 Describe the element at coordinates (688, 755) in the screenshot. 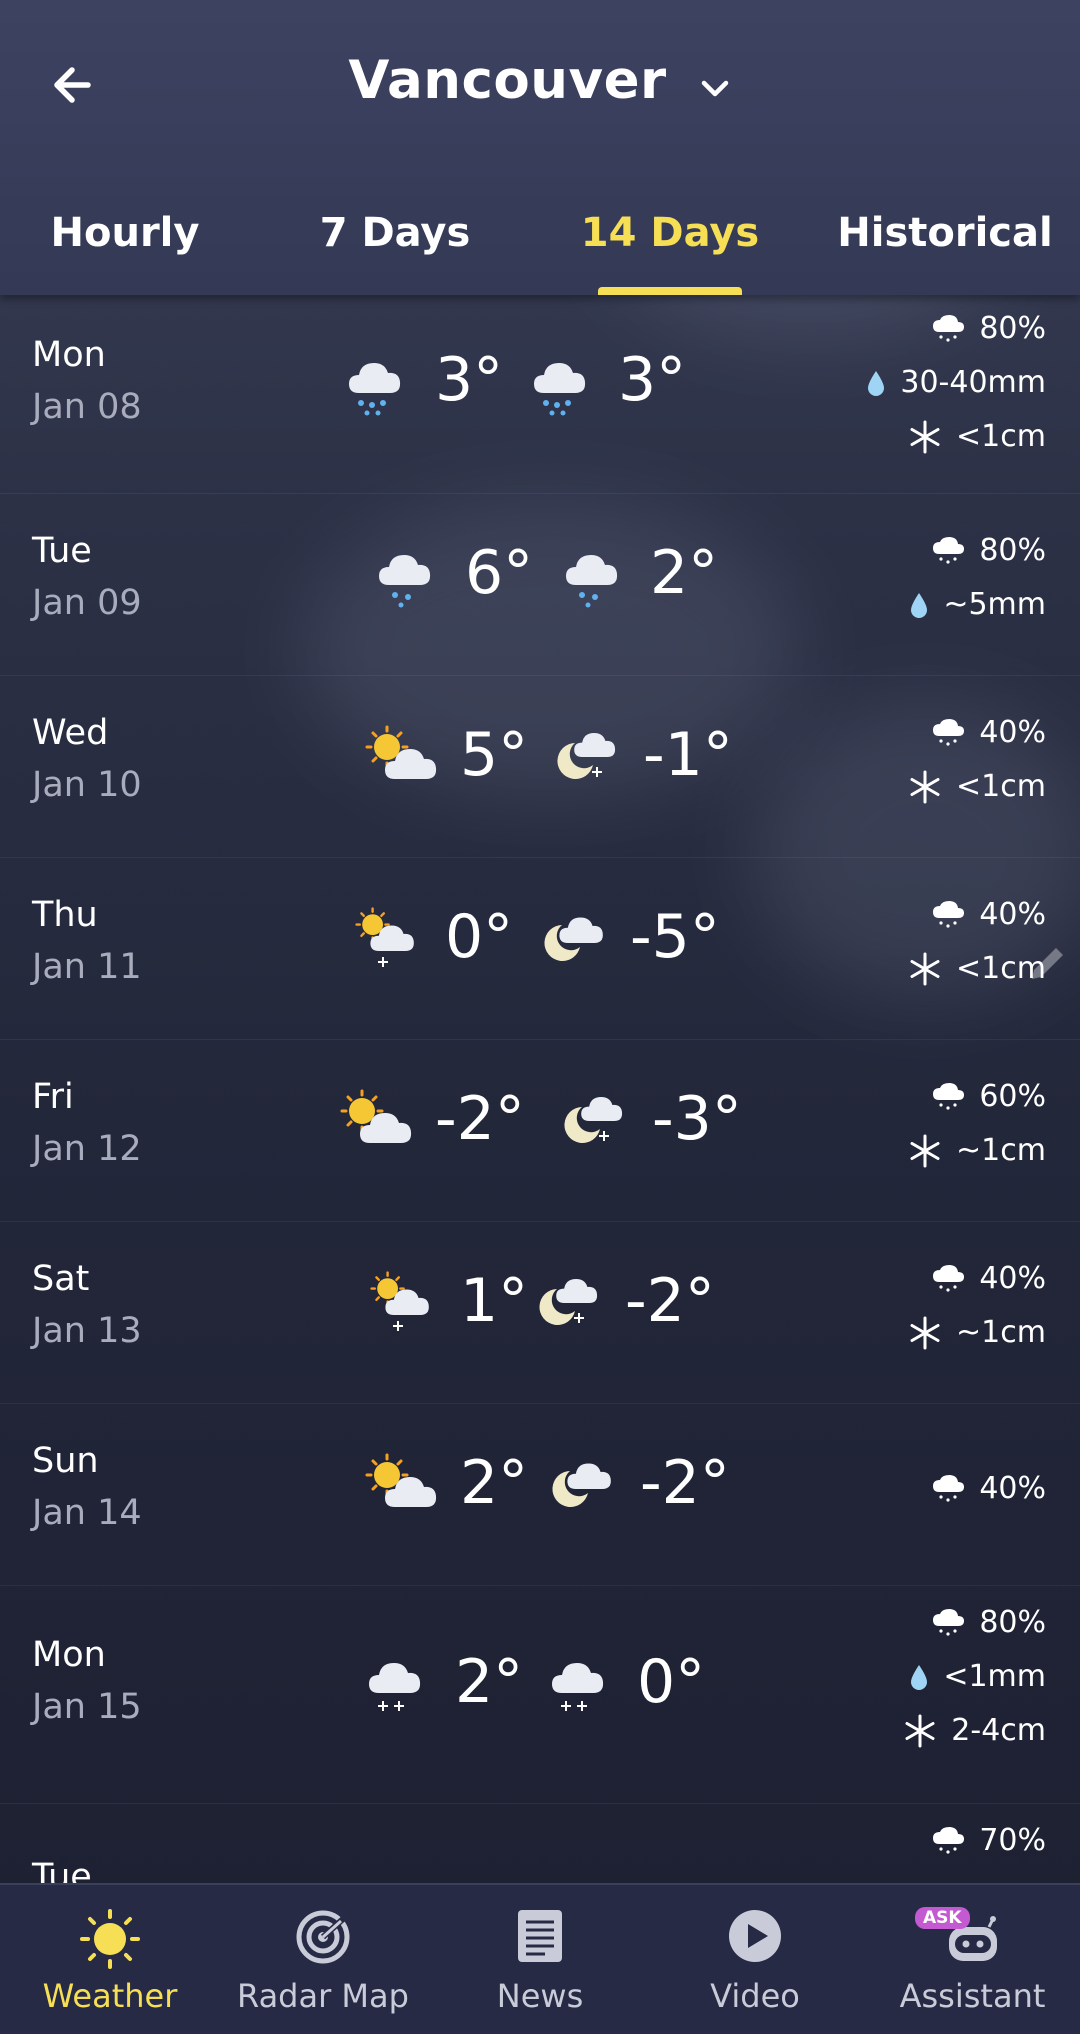

I see `night-temperature: -1°` at that location.